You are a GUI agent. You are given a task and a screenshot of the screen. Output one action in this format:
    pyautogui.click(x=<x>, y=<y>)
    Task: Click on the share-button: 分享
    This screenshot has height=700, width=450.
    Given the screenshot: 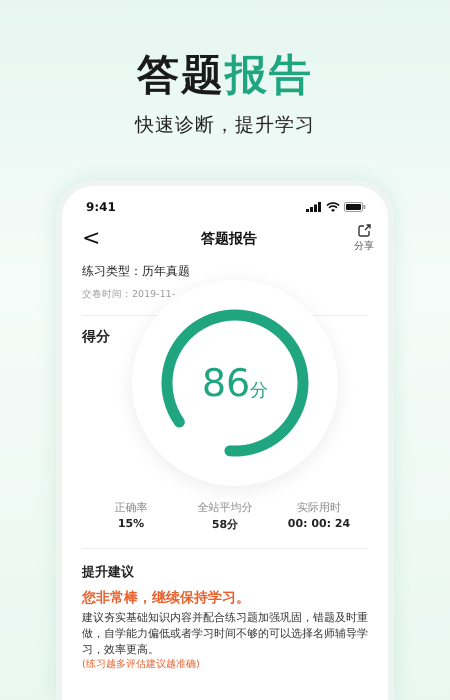 What is the action you would take?
    pyautogui.click(x=364, y=238)
    